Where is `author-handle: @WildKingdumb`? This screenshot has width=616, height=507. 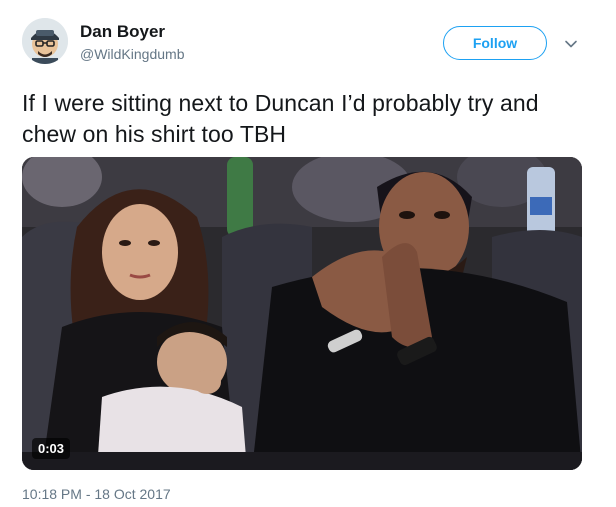
author-handle: @WildKingdumb is located at coordinates (132, 54).